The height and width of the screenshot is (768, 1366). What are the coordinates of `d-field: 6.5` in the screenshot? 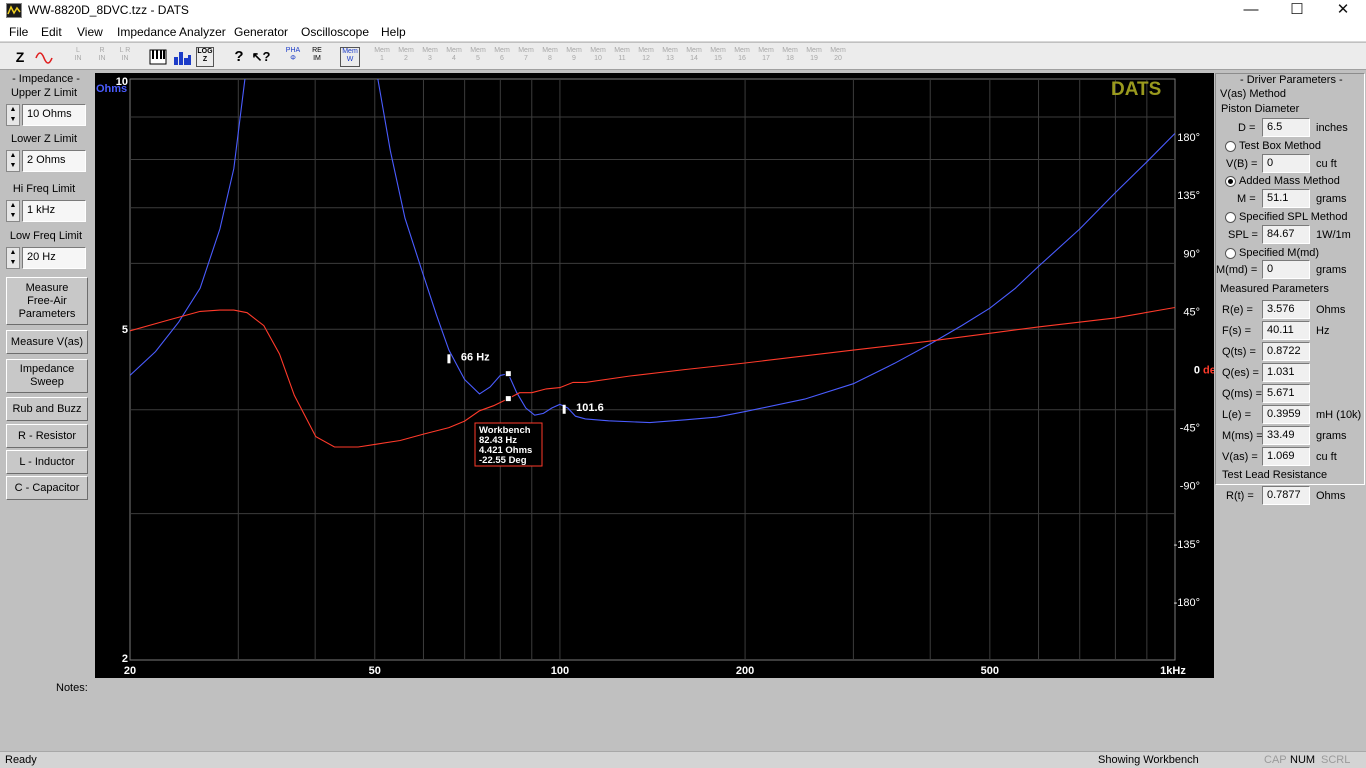 It's located at (1286, 127).